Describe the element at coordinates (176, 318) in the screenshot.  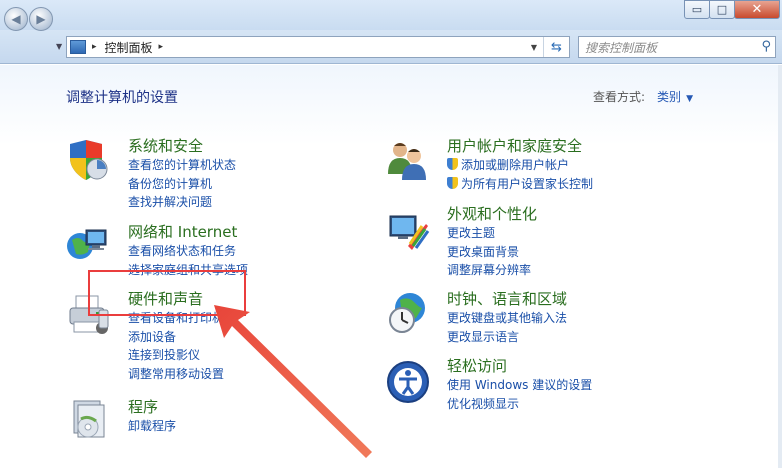
I see `link-devices-printers: 查看设备和打印机` at that location.